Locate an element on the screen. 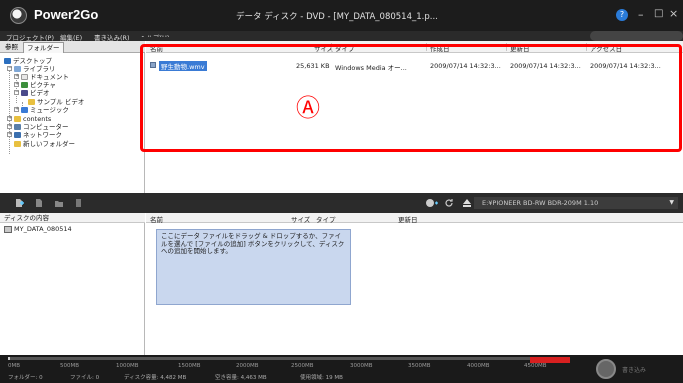 The width and height of the screenshot is (683, 383). column-type: タイプ is located at coordinates (326, 219).